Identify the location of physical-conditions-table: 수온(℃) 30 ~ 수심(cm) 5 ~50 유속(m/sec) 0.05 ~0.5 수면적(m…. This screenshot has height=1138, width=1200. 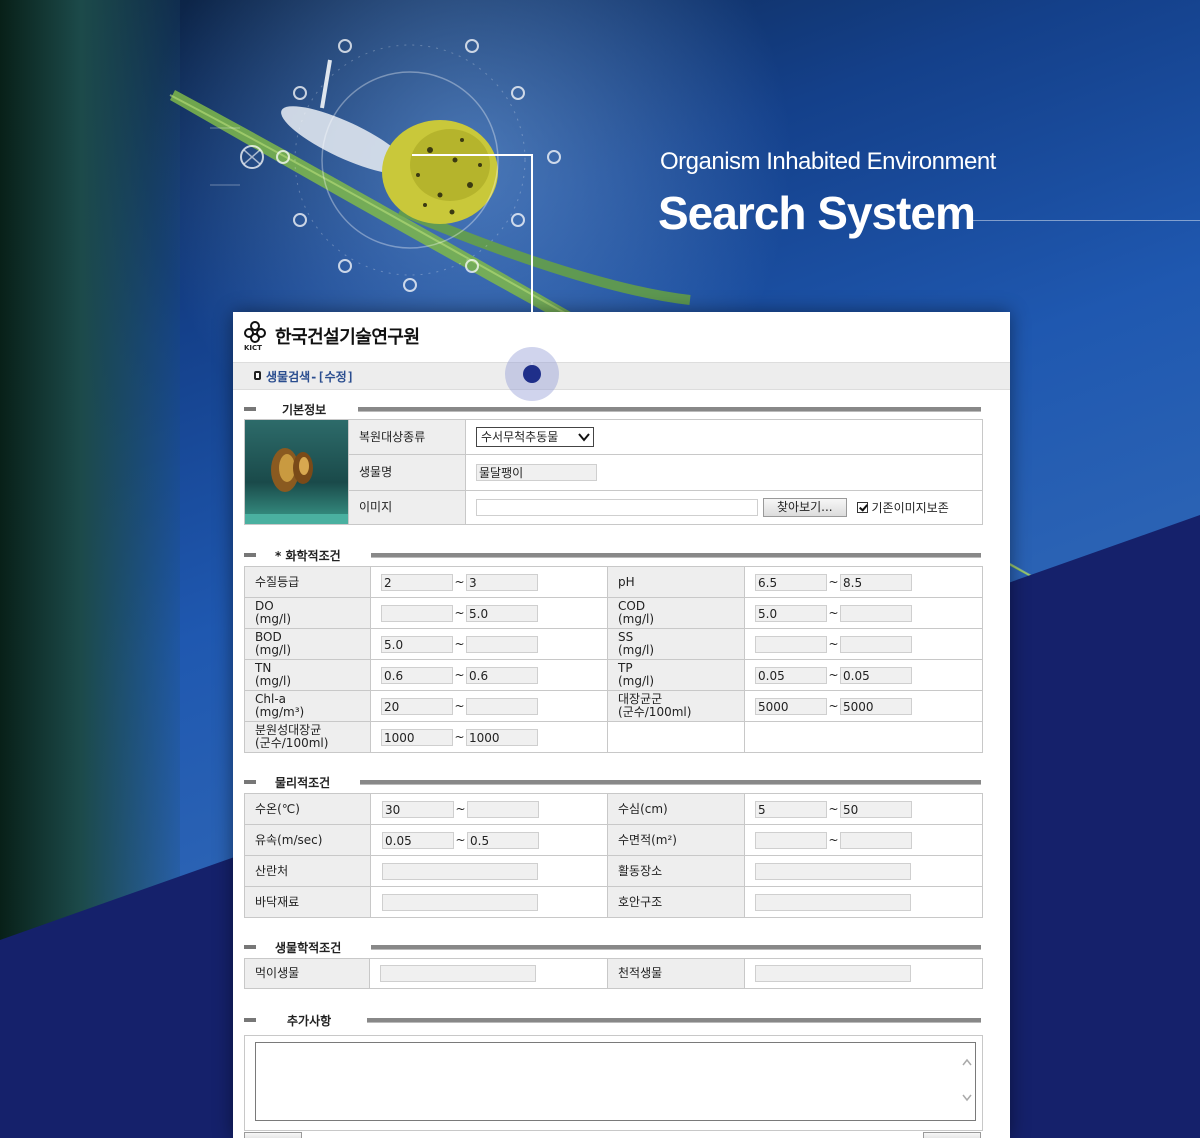
(613, 855).